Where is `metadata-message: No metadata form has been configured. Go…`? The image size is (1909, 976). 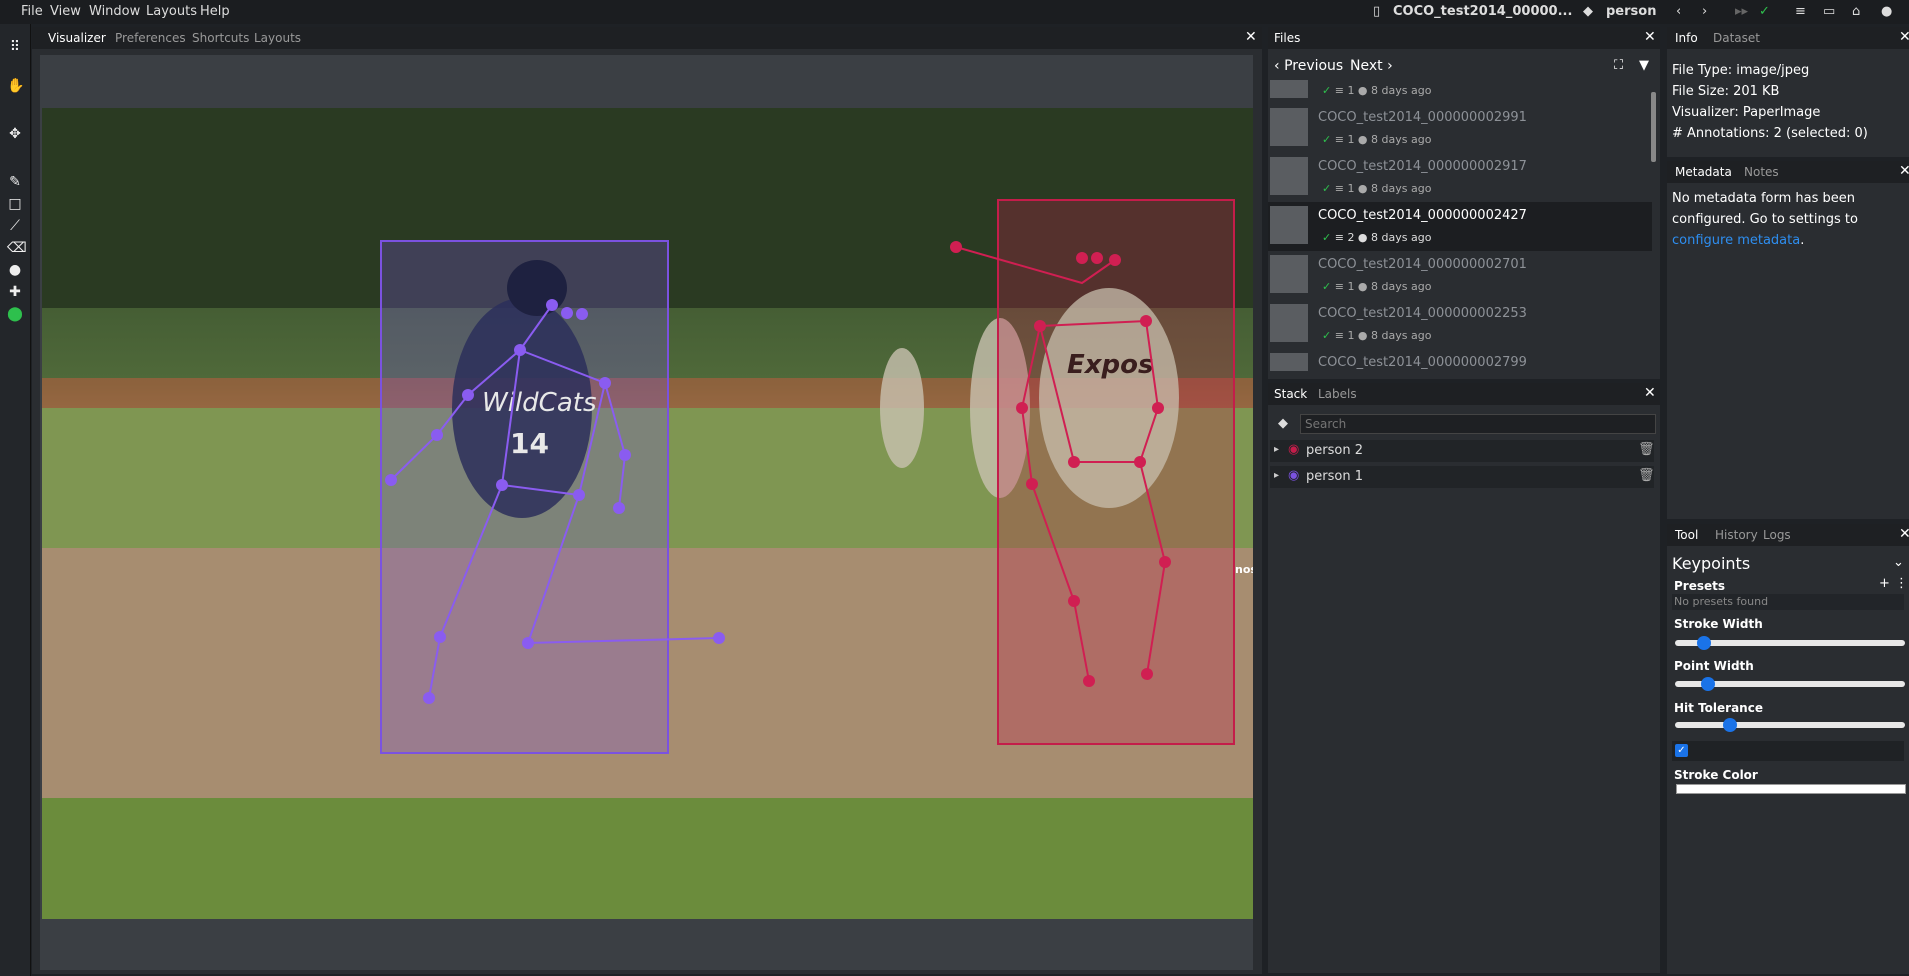
metadata-message: No metadata form has been configured. Go… is located at coordinates (1788, 219).